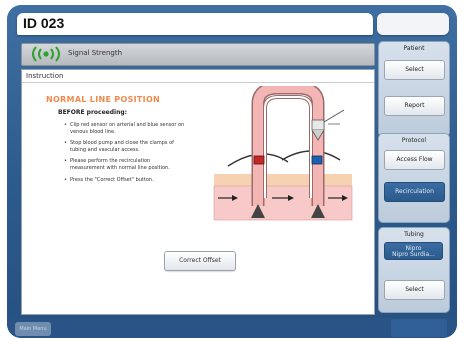  Describe the element at coordinates (414, 106) in the screenshot. I see `report-button: Report` at that location.